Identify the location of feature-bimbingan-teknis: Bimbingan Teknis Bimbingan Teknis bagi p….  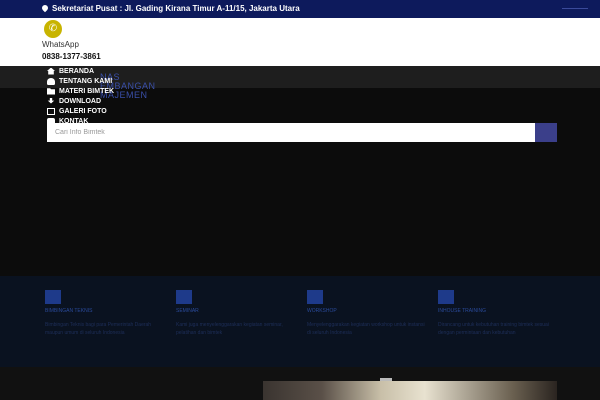
(105, 313).